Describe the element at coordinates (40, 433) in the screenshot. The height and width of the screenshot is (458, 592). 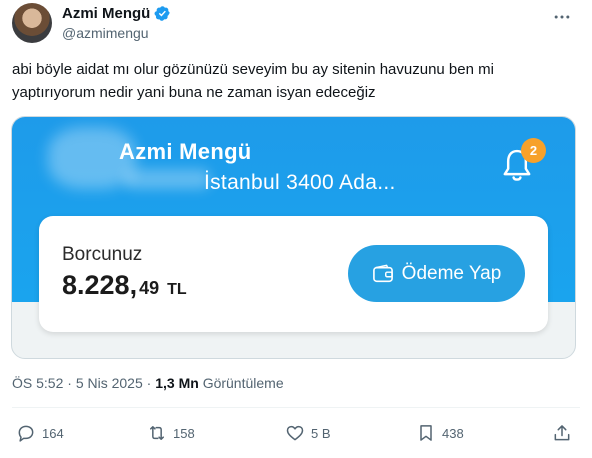
I see `reply-button: 164` at that location.